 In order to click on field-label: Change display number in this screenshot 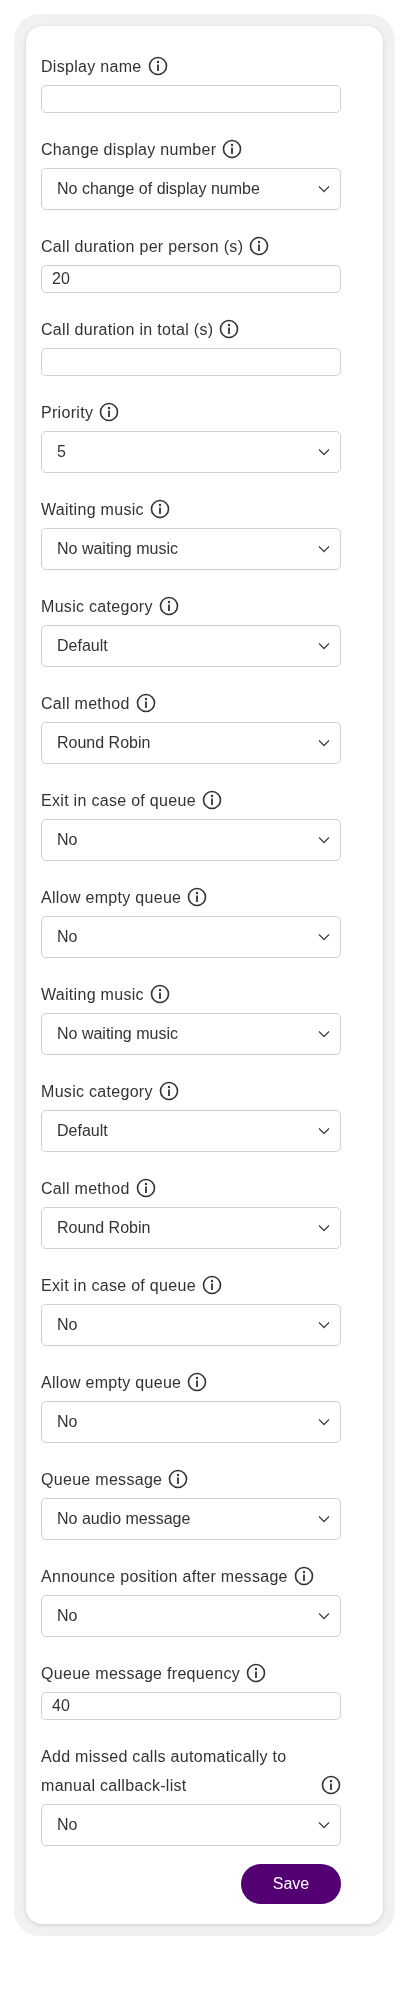, I will do `click(129, 150)`.